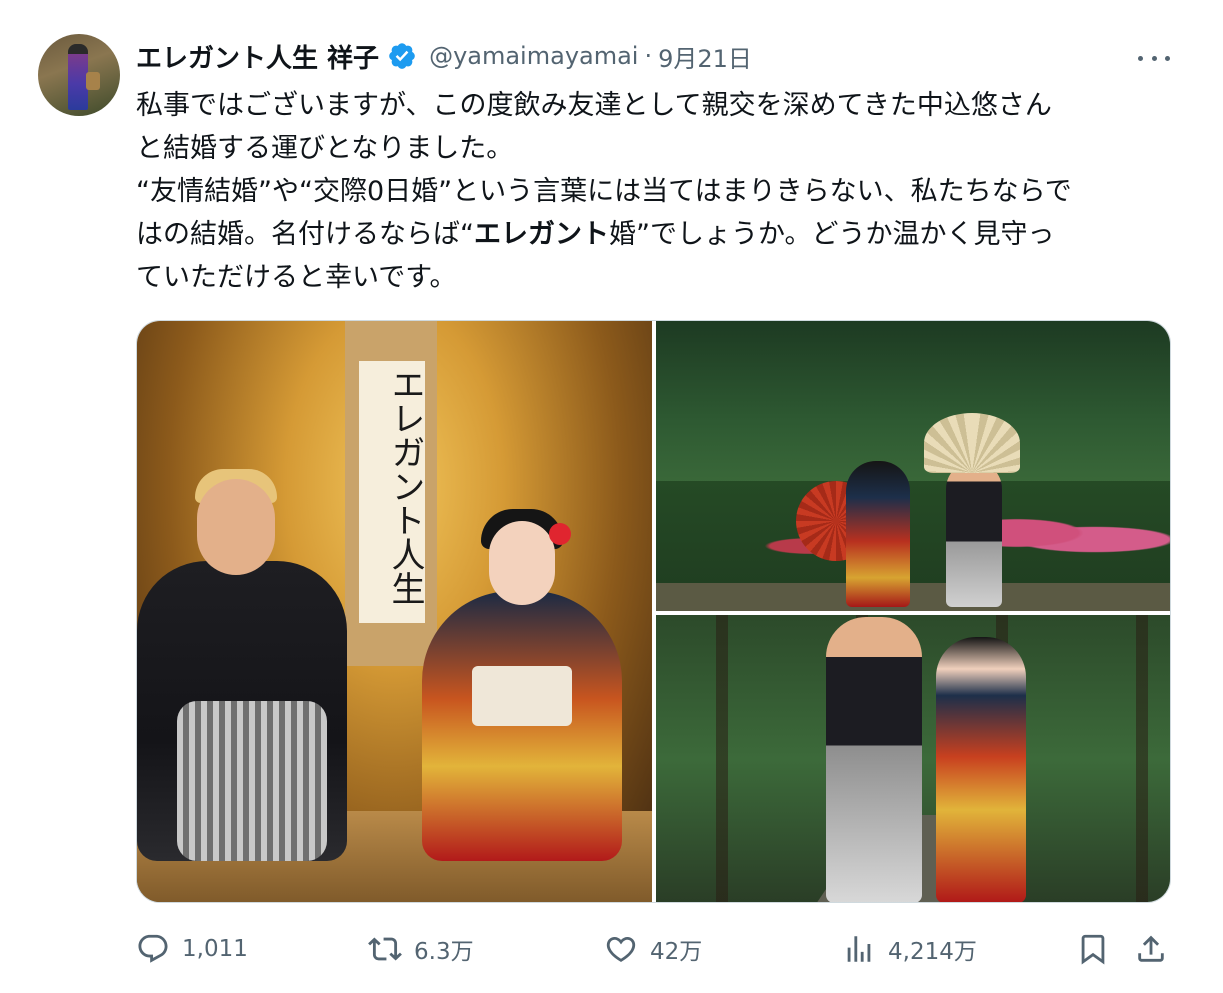  I want to click on bride-kimono, so click(522, 726).